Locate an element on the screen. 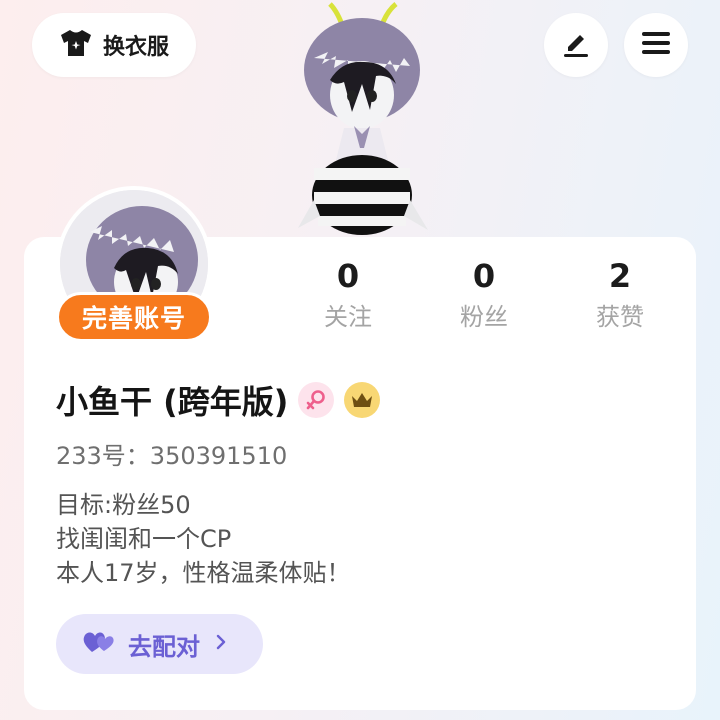 The width and height of the screenshot is (720, 720). bio-line: 本人17岁，性格温柔体贴！ is located at coordinates (203, 573).